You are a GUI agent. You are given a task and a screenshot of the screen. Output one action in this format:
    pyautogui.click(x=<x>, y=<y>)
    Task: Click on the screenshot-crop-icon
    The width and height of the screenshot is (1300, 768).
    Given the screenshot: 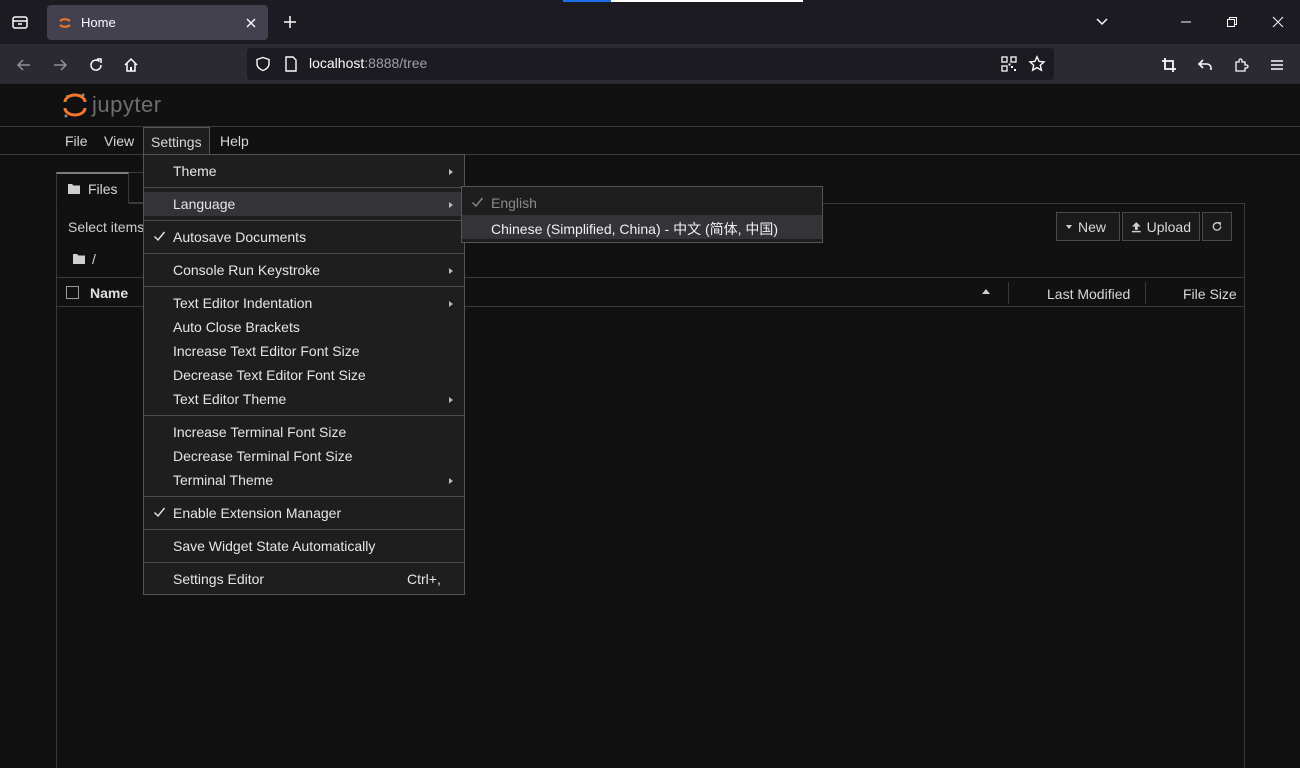 What is the action you would take?
    pyautogui.click(x=1169, y=65)
    